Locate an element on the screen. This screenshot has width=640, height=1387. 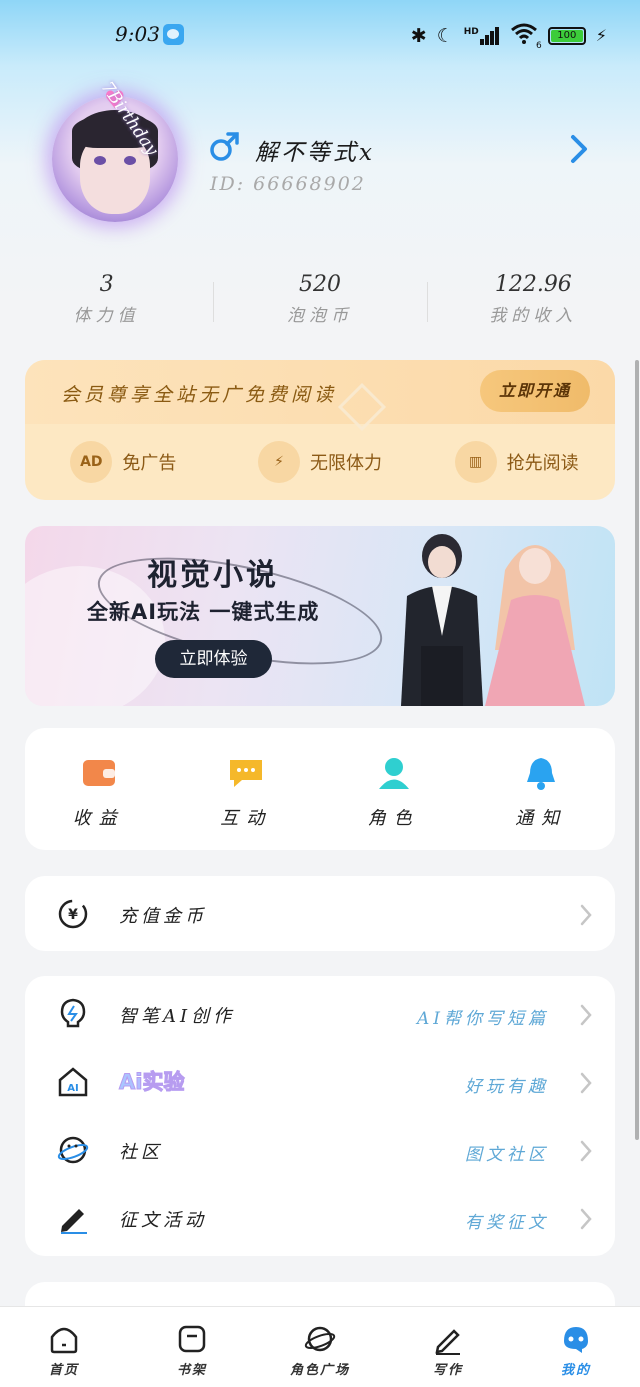
vip-card: 会员尊享全站无广免费阅读 立即开通 AD 免广告 ⚡ 无限体力 ▥ 抢先阅读 is located at coordinates (320, 430).